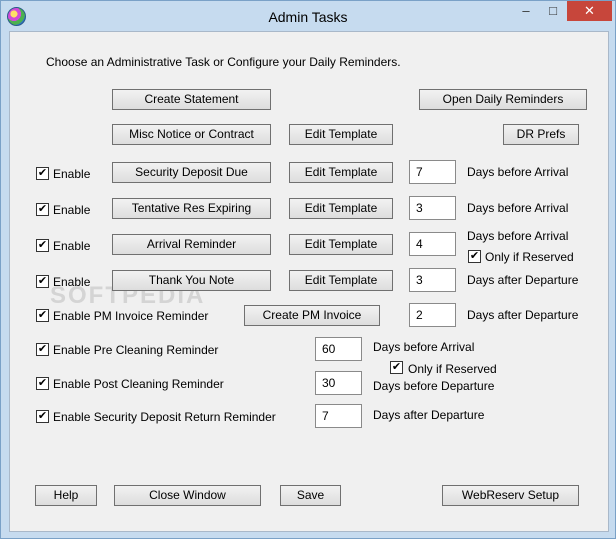  Describe the element at coordinates (42, 416) in the screenshot. I see `enable-security-deposit-return-checkbox: ✔` at that location.